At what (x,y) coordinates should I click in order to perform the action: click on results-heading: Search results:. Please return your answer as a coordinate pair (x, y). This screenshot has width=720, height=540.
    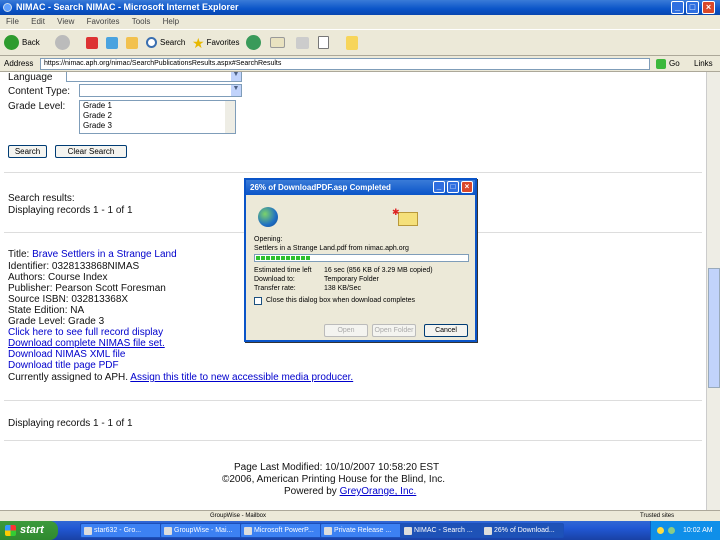
    Looking at the image, I should click on (41, 198).